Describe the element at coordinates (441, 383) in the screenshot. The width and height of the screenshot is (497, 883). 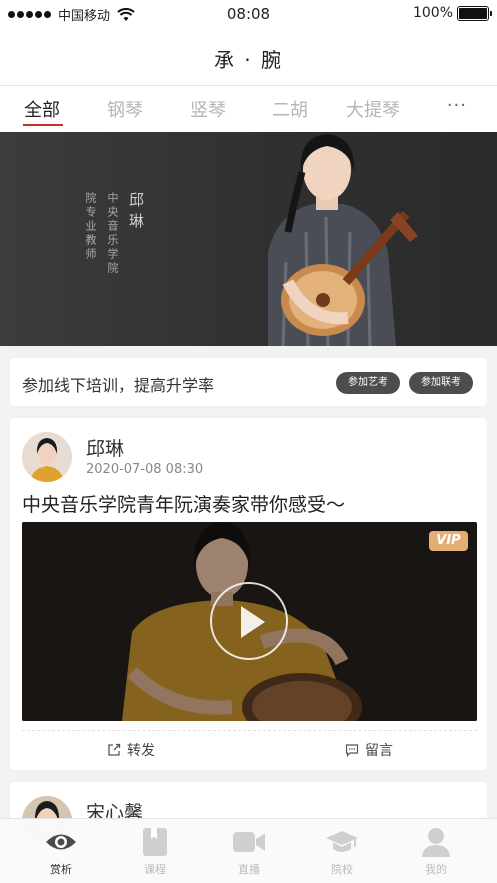
I see `join-joint-exam-button: 参加联考` at that location.